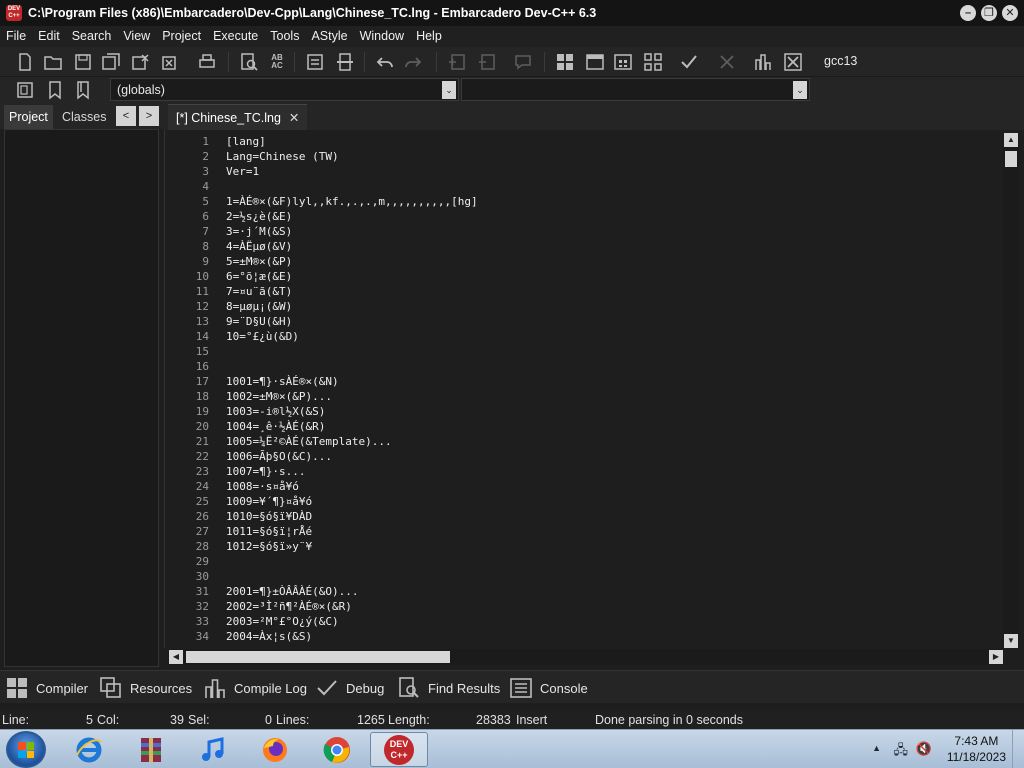 The image size is (1024, 768). What do you see at coordinates (763, 62) in the screenshot?
I see `profile-chart-icon` at bounding box center [763, 62].